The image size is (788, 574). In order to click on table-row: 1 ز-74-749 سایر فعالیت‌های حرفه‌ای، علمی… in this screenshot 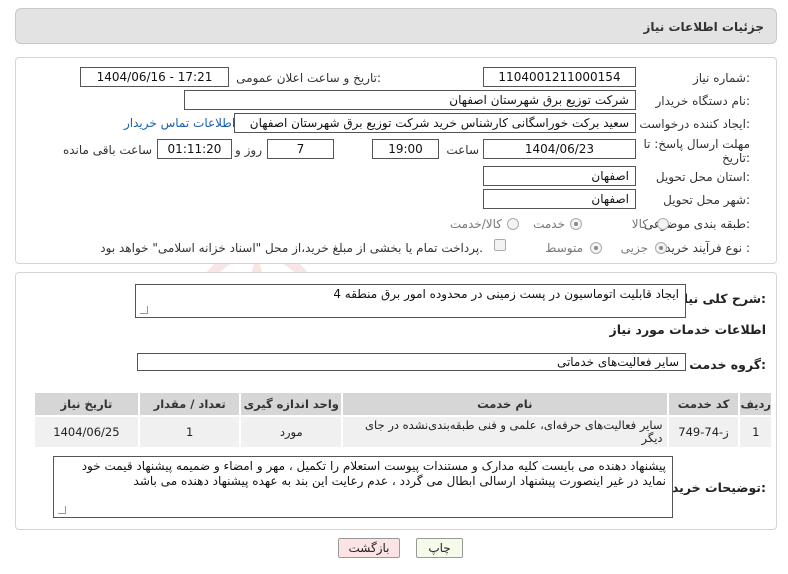, I will do `click(403, 432)`.